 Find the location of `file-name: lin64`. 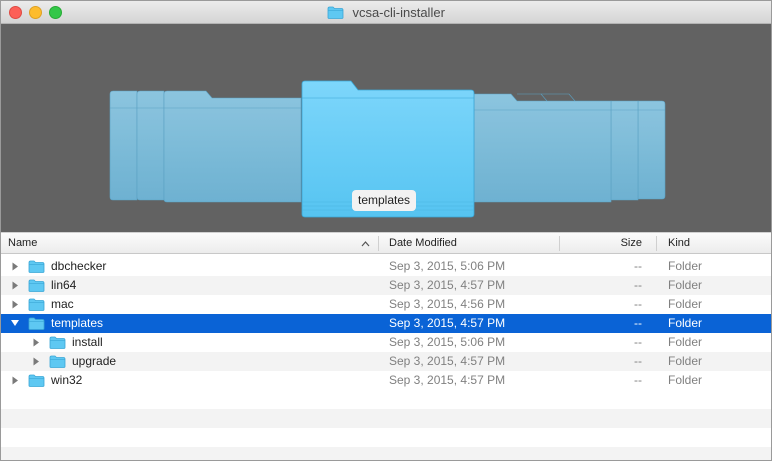

file-name: lin64 is located at coordinates (63, 285).